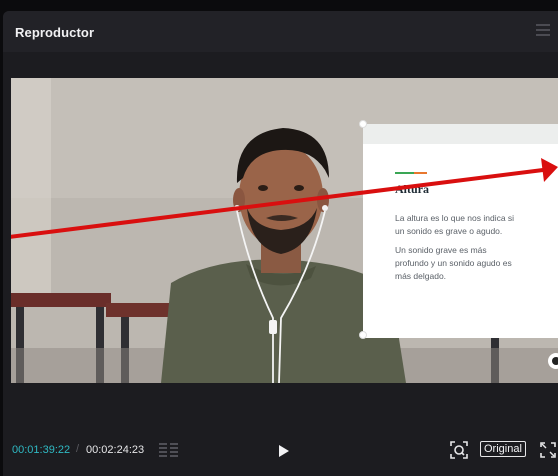 Image resolution: width=558 pixels, height=476 pixels. I want to click on chapters-icon, so click(169, 450).